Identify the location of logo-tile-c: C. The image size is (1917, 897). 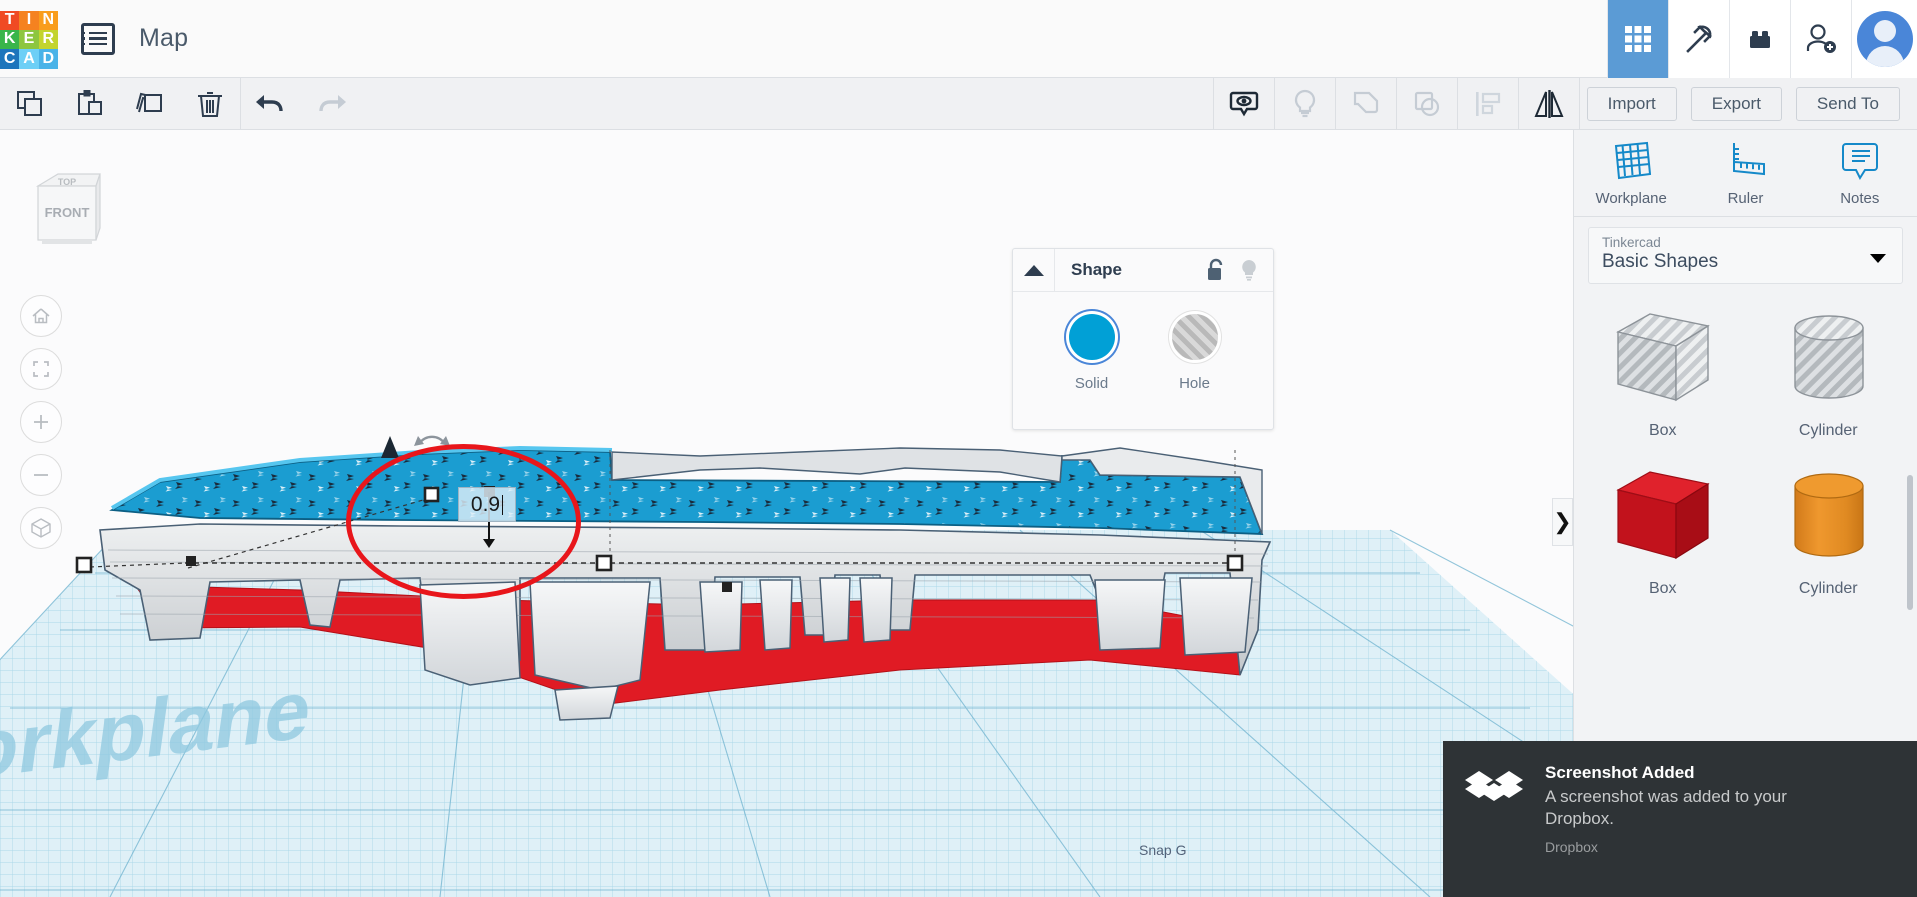
(10, 59).